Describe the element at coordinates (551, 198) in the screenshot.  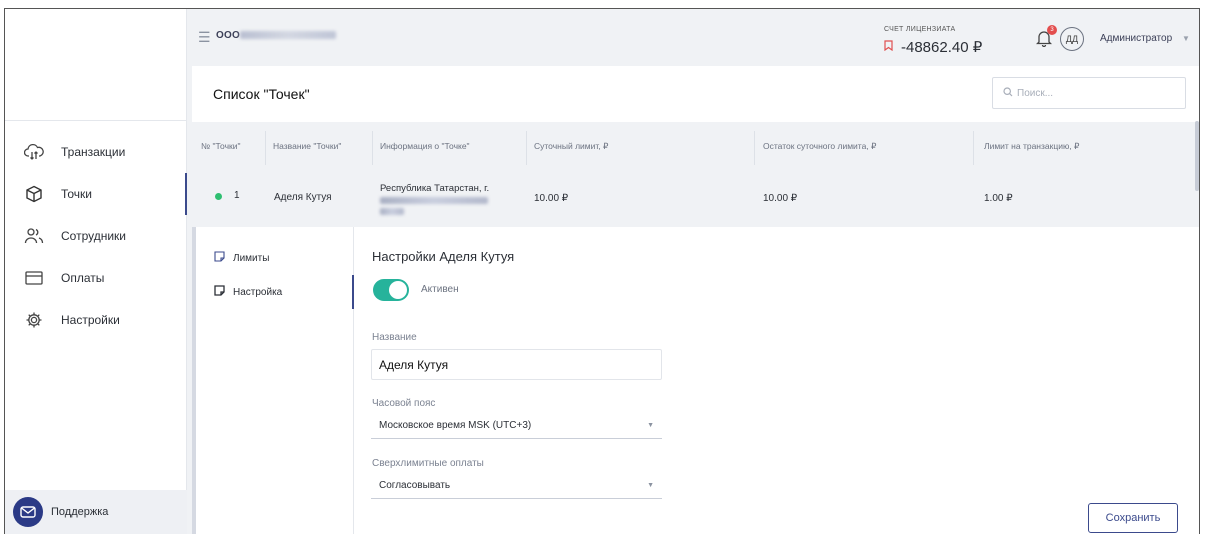
I see `row-daily-limit: 10.00 ₽` at that location.